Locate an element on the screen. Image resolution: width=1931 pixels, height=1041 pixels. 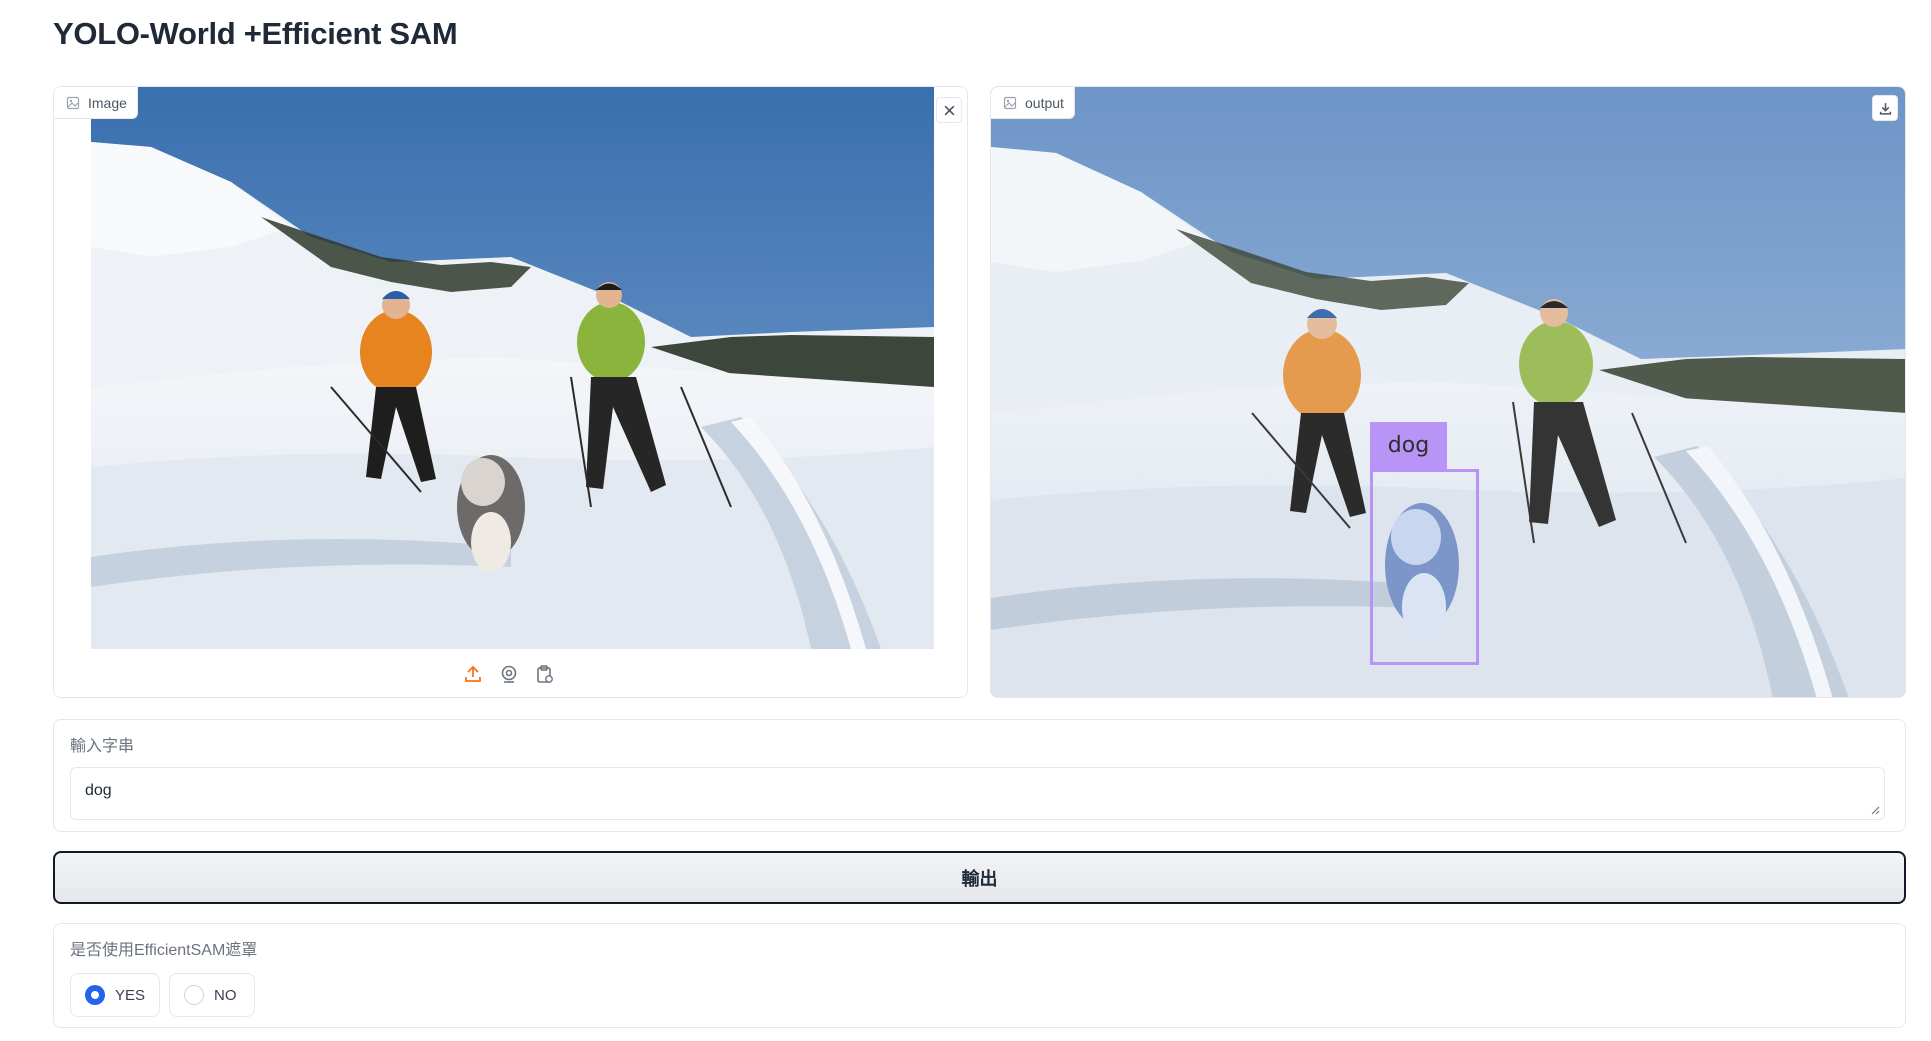
radio-yes-indicator is located at coordinates (95, 995).